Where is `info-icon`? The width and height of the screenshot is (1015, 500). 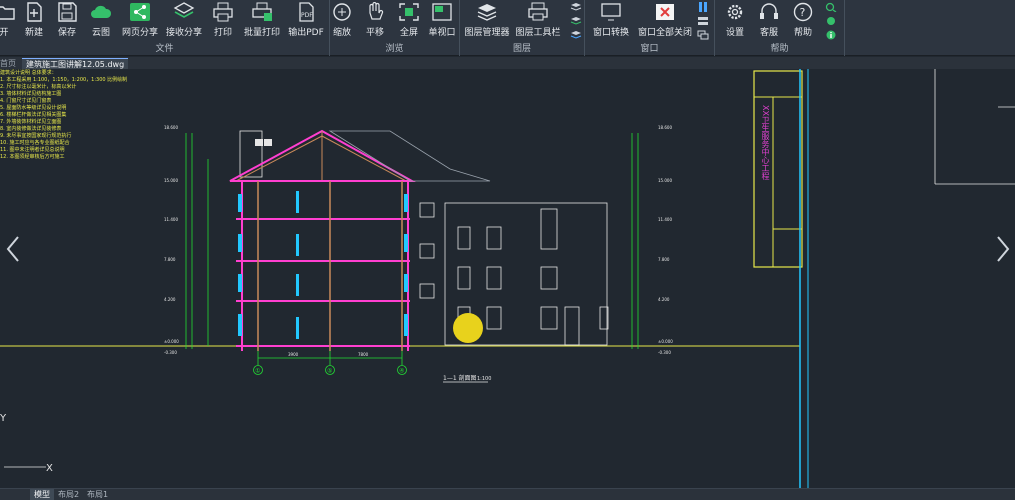
info-icon is located at coordinates (831, 35).